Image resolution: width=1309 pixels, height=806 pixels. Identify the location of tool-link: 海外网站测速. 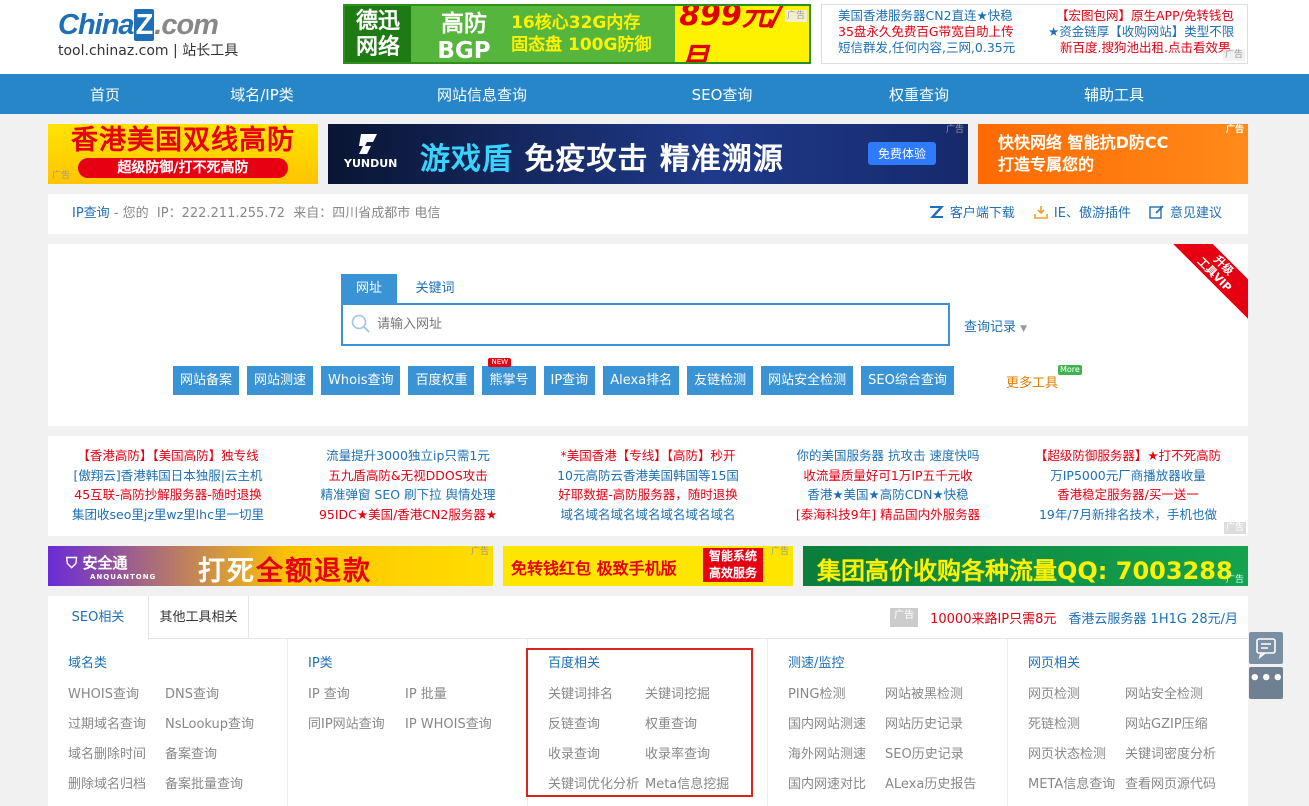
(827, 752).